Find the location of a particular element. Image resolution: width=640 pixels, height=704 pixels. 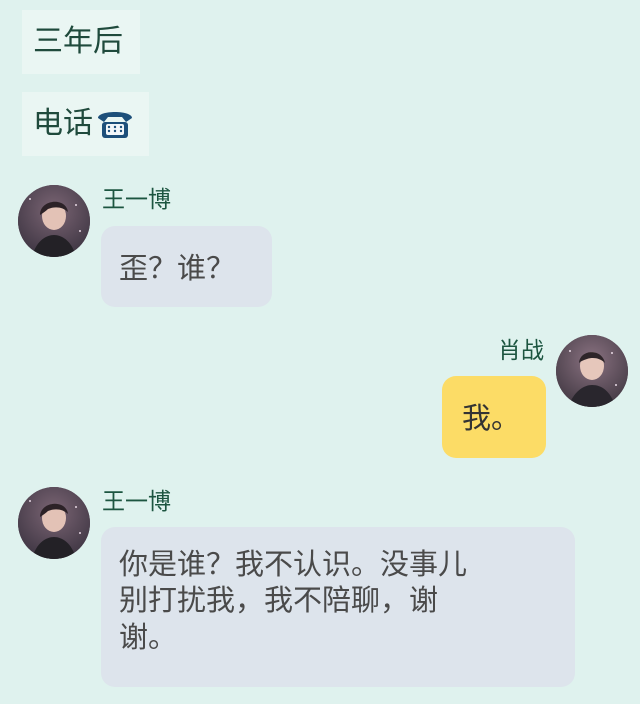

call-note: 电话 is located at coordinates (85, 124).